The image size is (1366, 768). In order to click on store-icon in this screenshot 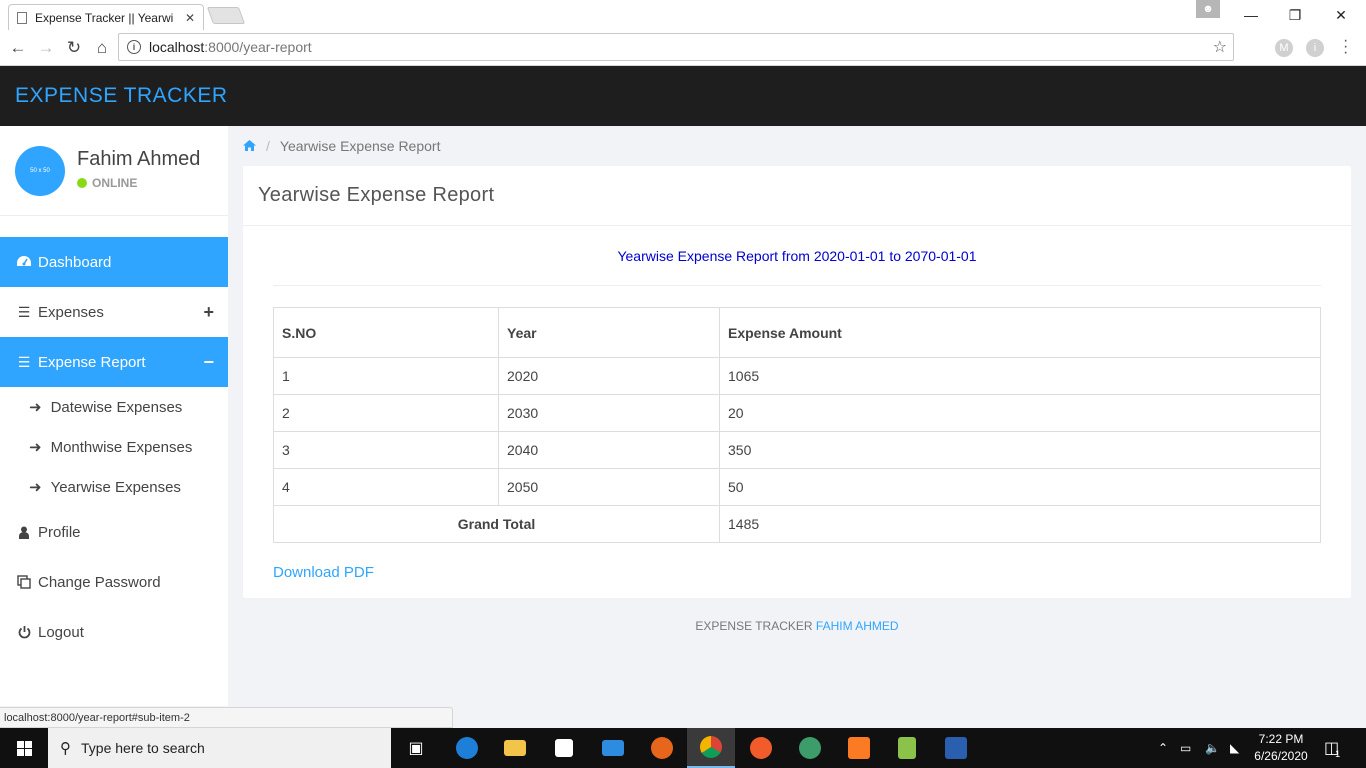, I will do `click(564, 748)`.